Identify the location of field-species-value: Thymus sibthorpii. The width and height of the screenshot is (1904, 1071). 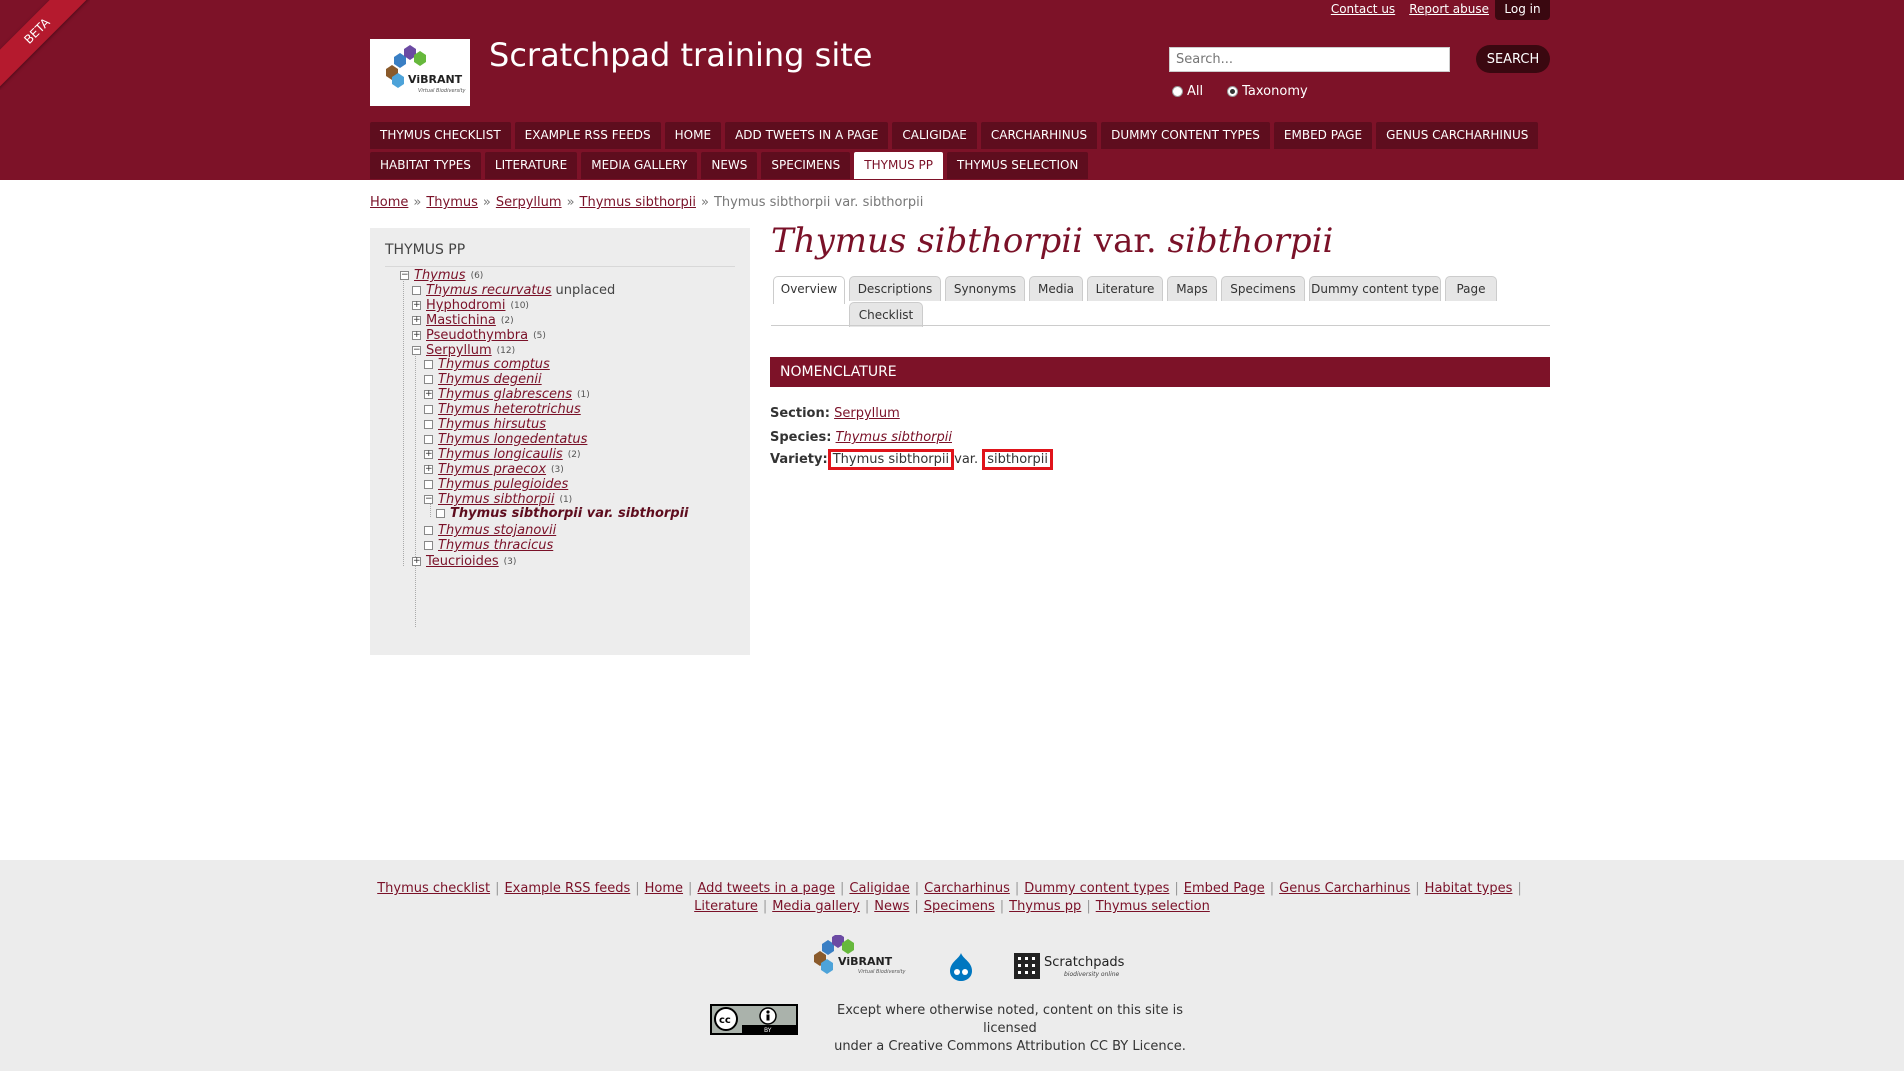
(894, 437).